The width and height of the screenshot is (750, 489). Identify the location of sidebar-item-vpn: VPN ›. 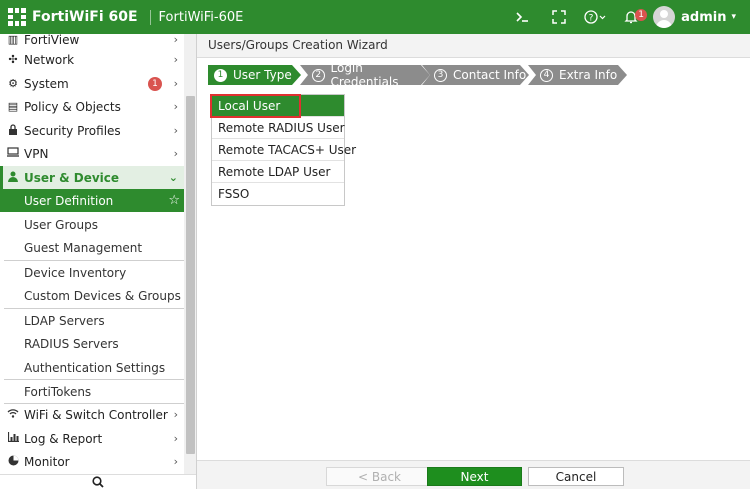
(92, 153).